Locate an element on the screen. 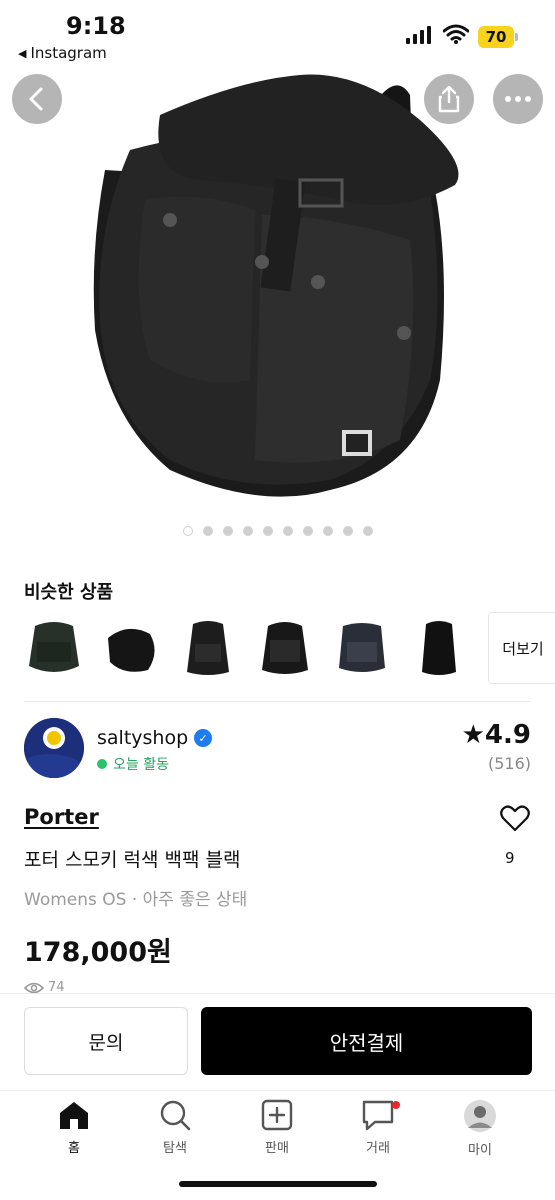  tab-my: 마이 is located at coordinates (480, 1128).